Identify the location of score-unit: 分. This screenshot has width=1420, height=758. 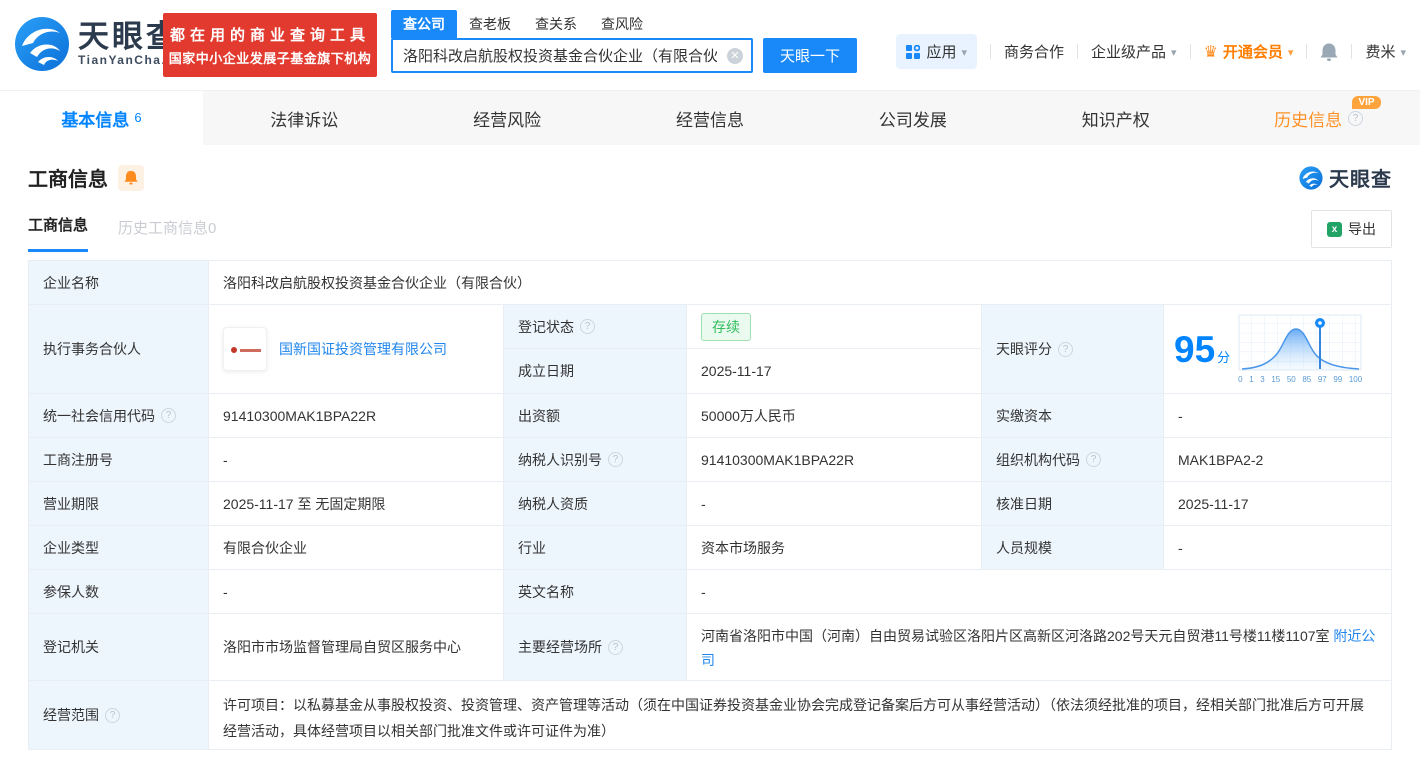
(1224, 357).